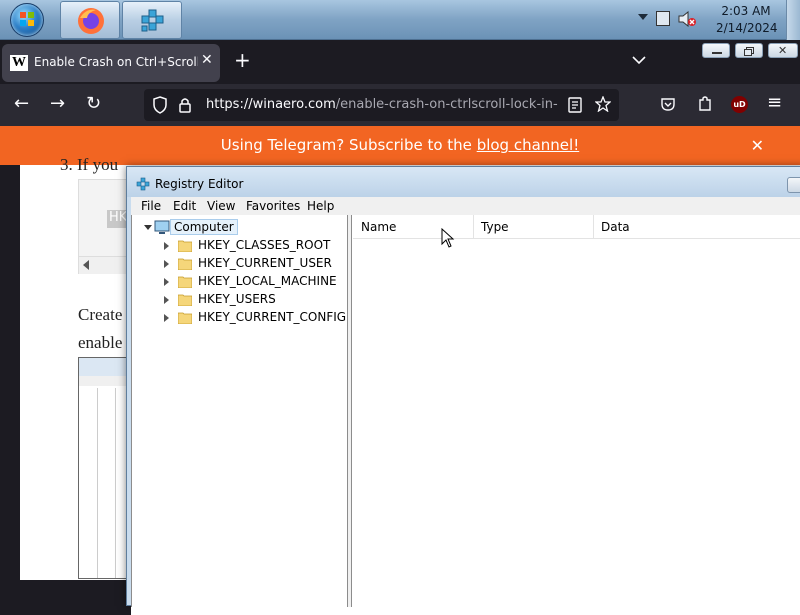  I want to click on tree-label: HKEY_CLASSES_ROOT, so click(264, 245).